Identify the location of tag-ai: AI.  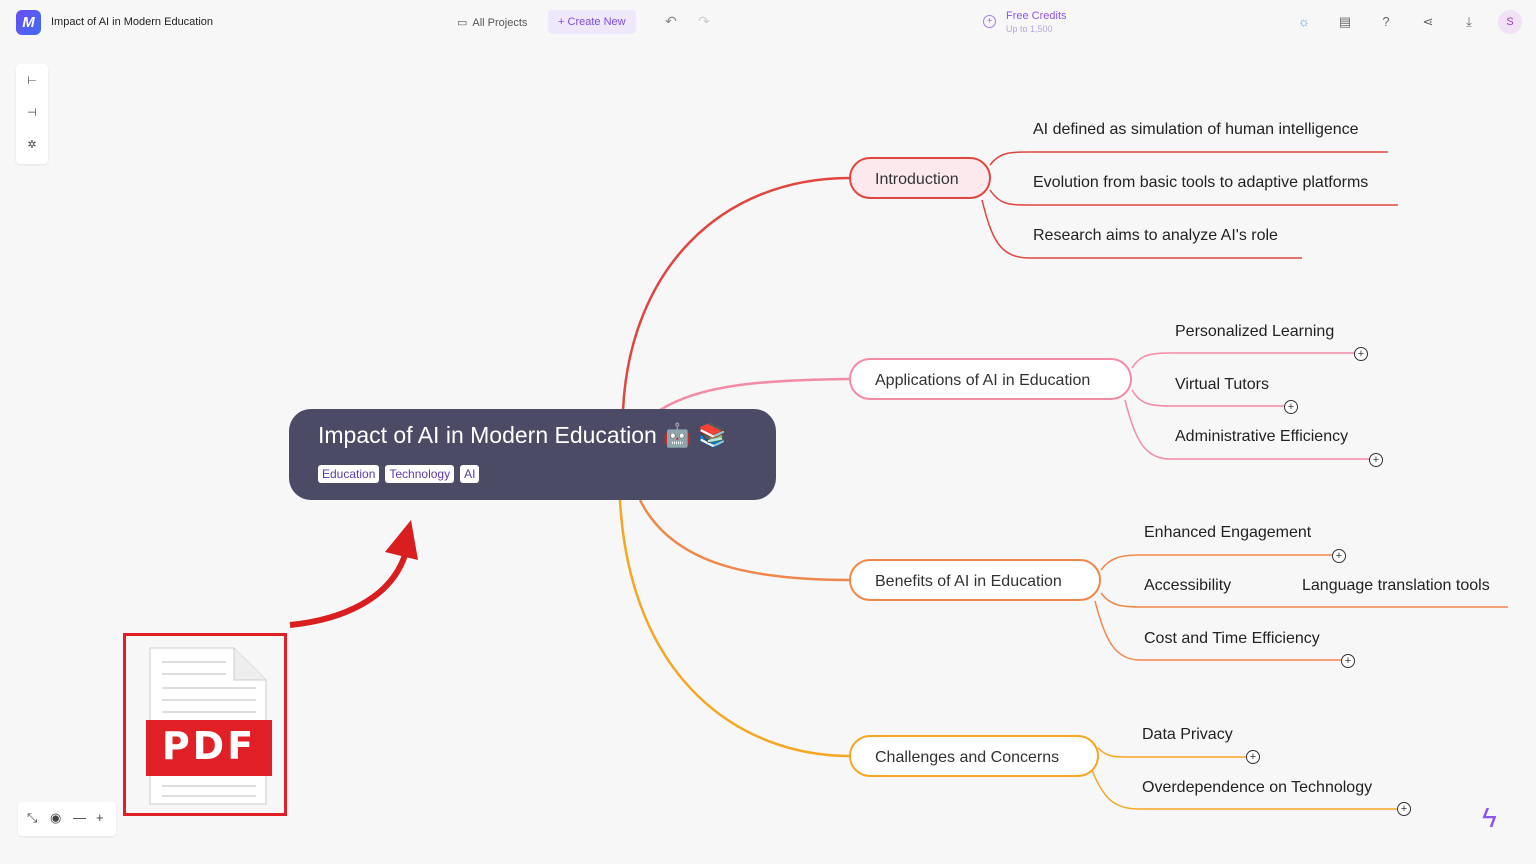
(470, 474).